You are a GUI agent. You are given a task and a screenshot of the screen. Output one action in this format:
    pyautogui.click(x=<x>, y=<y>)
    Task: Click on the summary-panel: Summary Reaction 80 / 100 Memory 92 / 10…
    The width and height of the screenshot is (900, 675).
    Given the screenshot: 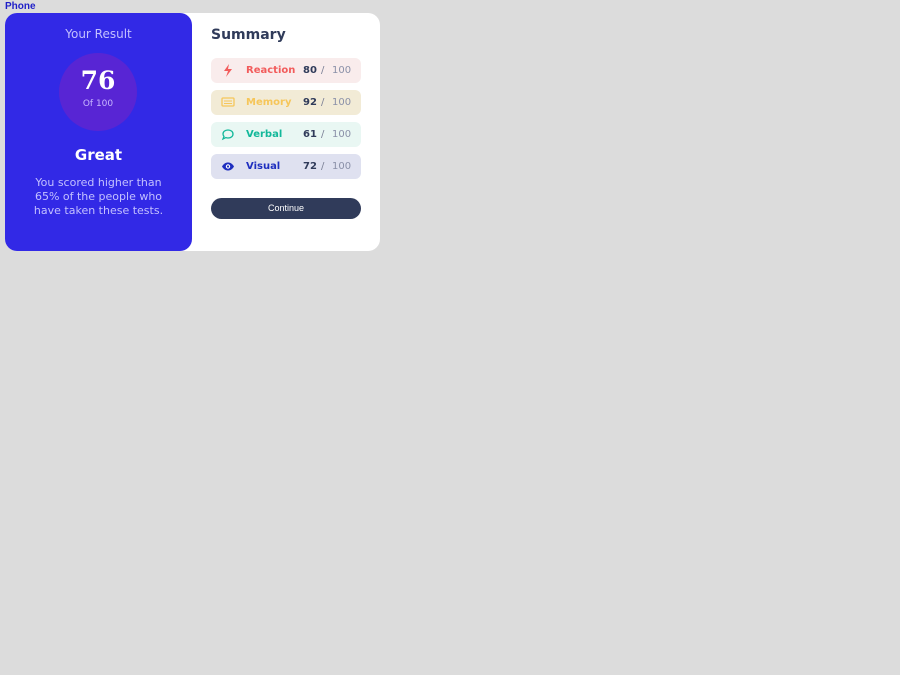 What is the action you would take?
    pyautogui.click(x=286, y=132)
    